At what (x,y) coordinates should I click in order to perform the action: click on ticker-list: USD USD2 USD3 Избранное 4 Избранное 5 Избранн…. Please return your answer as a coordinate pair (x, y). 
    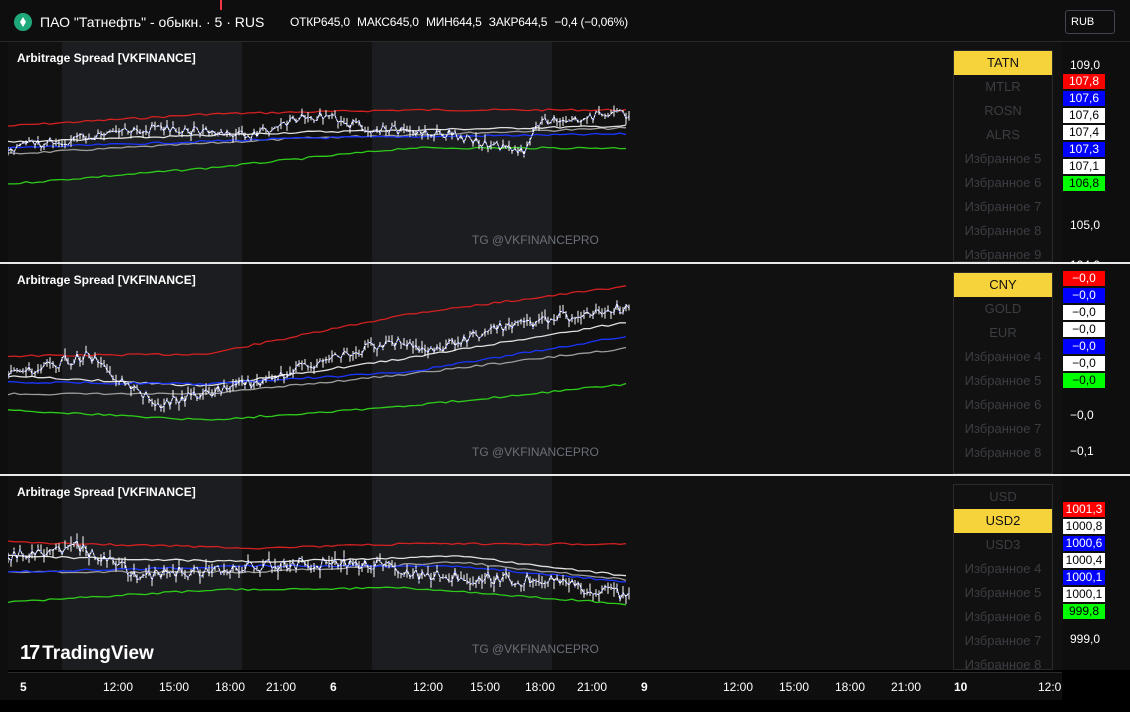
    Looking at the image, I should click on (1003, 577).